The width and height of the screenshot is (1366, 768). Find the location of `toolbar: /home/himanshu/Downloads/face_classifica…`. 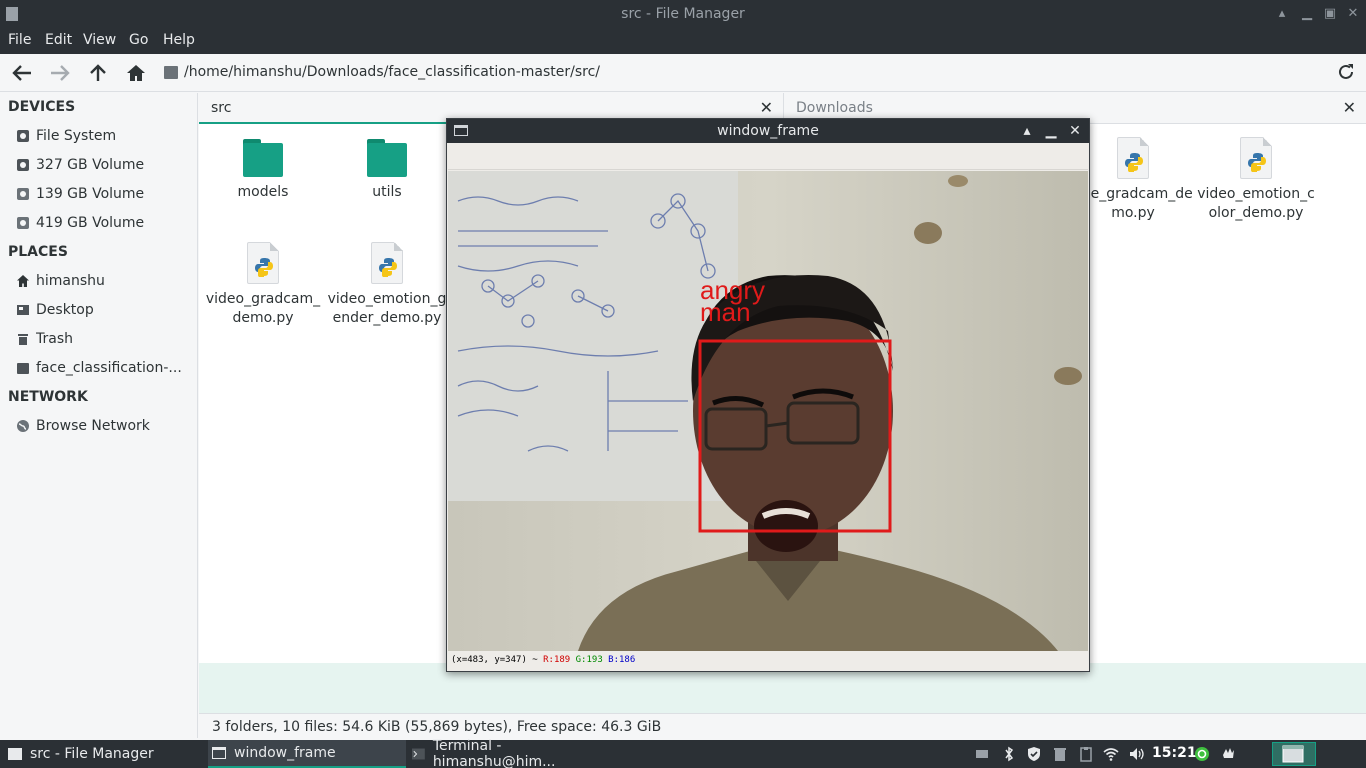

toolbar: /home/himanshu/Downloads/face_classifica… is located at coordinates (683, 73).